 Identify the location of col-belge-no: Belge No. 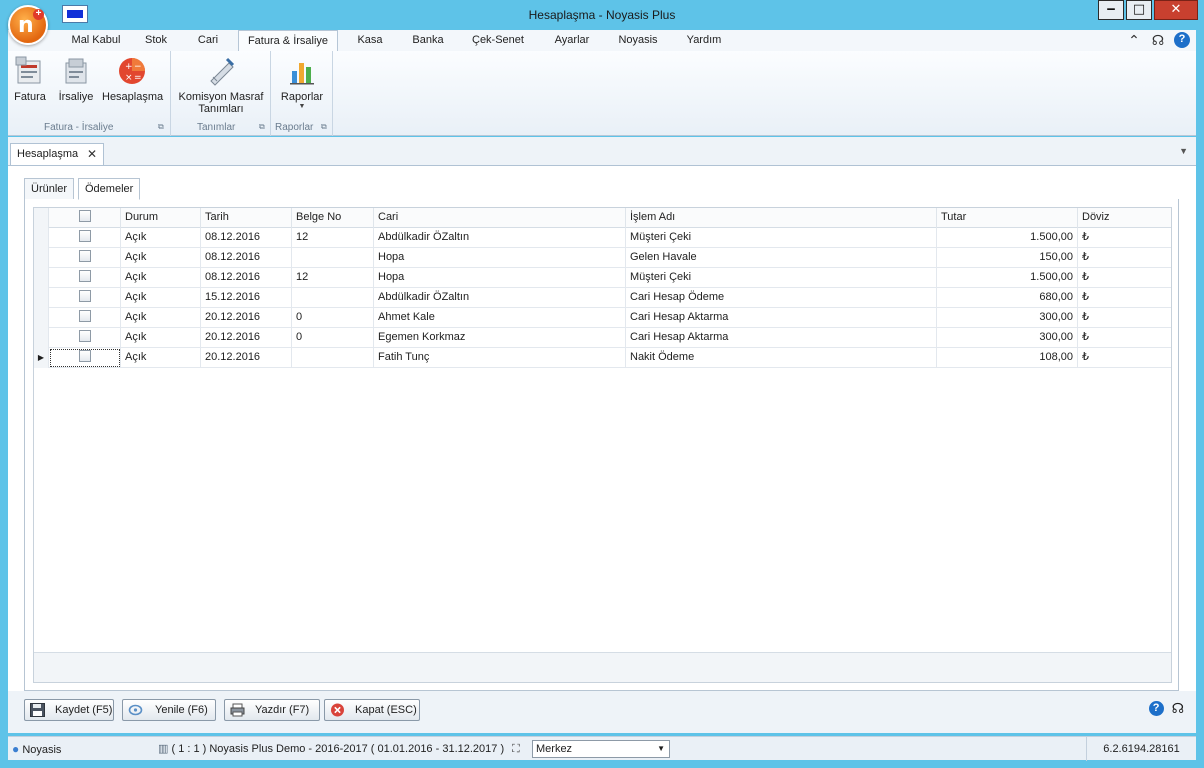
(333, 218).